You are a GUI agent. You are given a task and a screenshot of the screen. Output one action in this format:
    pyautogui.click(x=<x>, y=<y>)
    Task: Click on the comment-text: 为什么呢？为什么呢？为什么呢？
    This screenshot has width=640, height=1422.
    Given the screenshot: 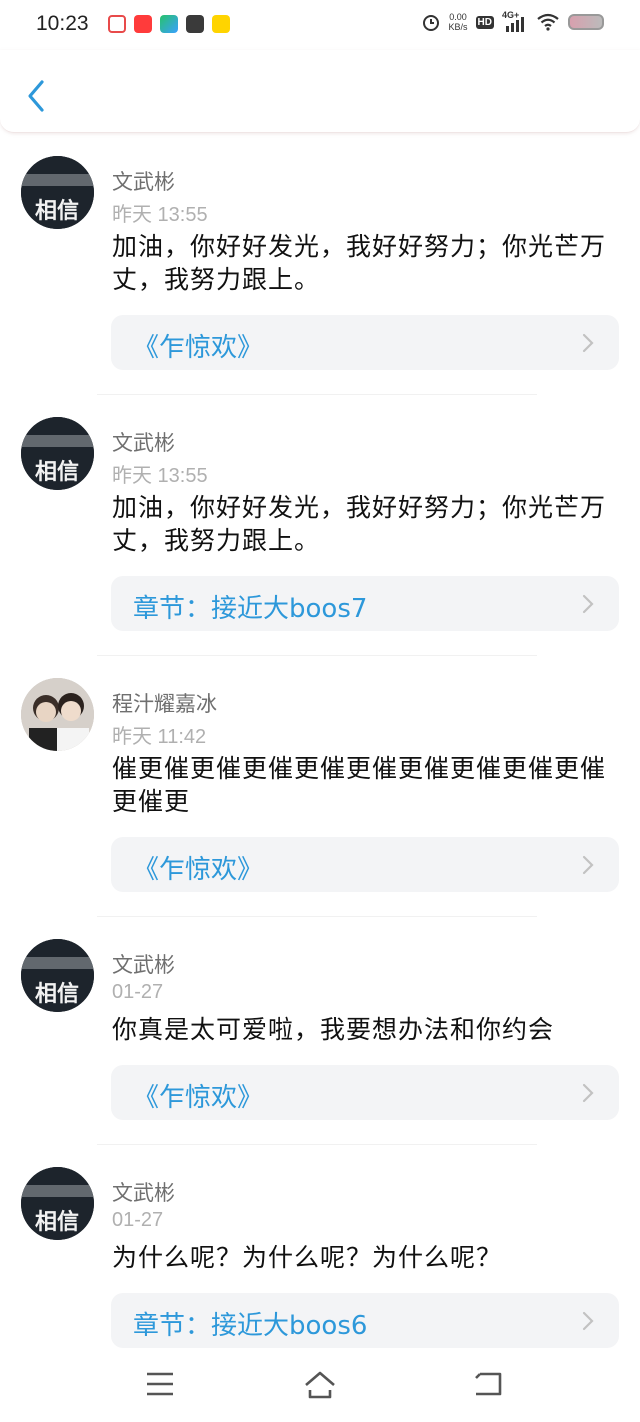 What is the action you would take?
    pyautogui.click(x=307, y=1257)
    